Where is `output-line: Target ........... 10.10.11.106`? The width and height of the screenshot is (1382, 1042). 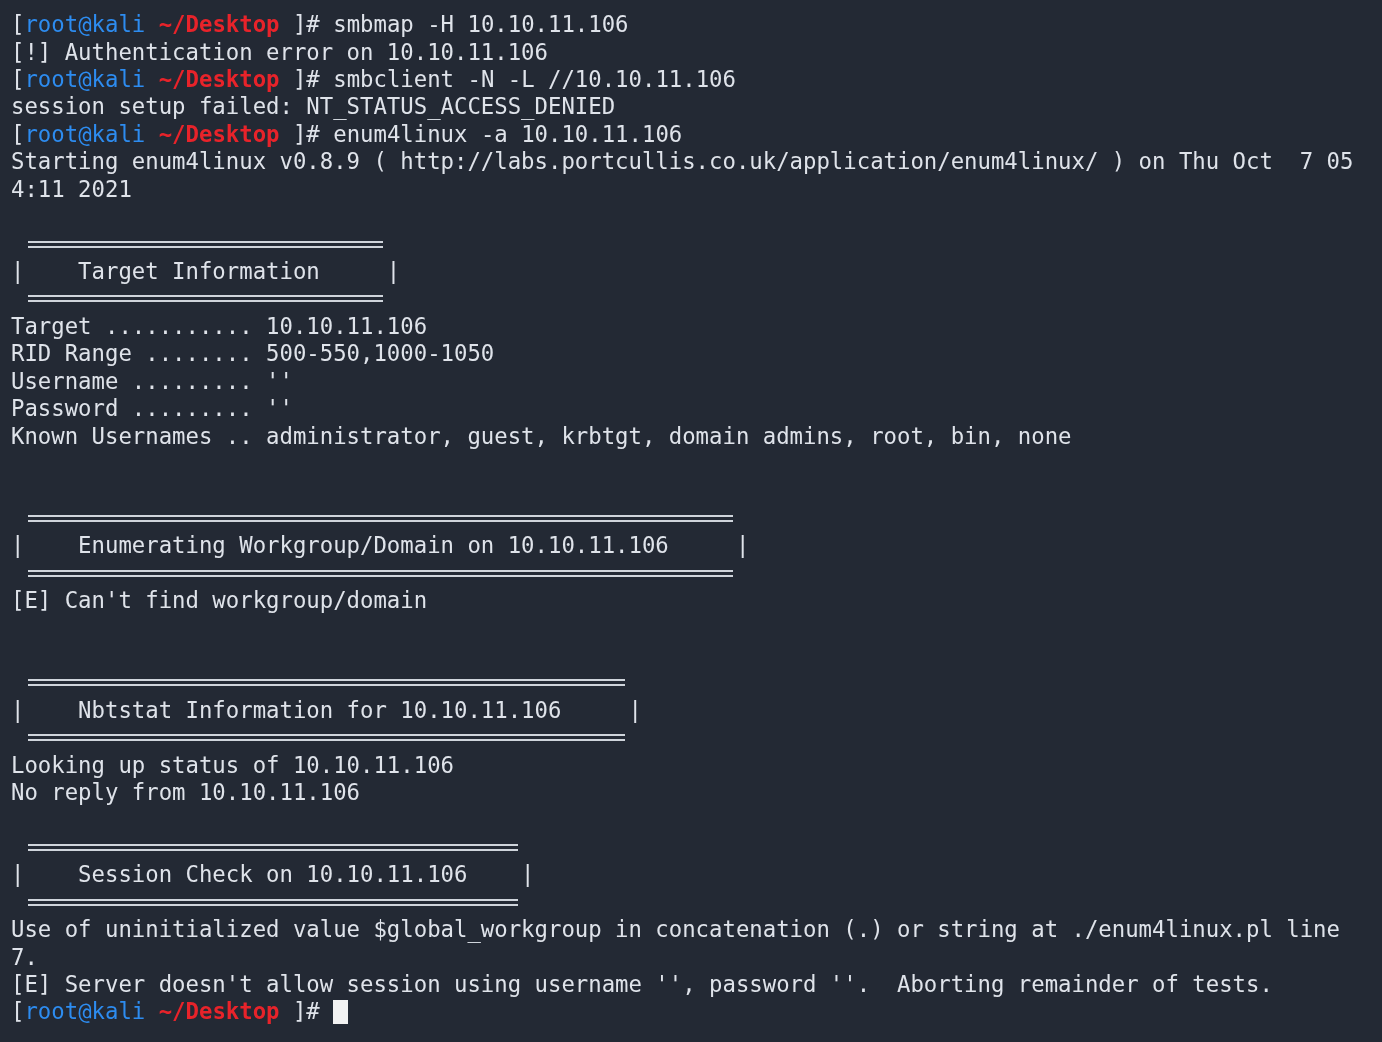
output-line: Target ........... 10.10.11.106 is located at coordinates (219, 326).